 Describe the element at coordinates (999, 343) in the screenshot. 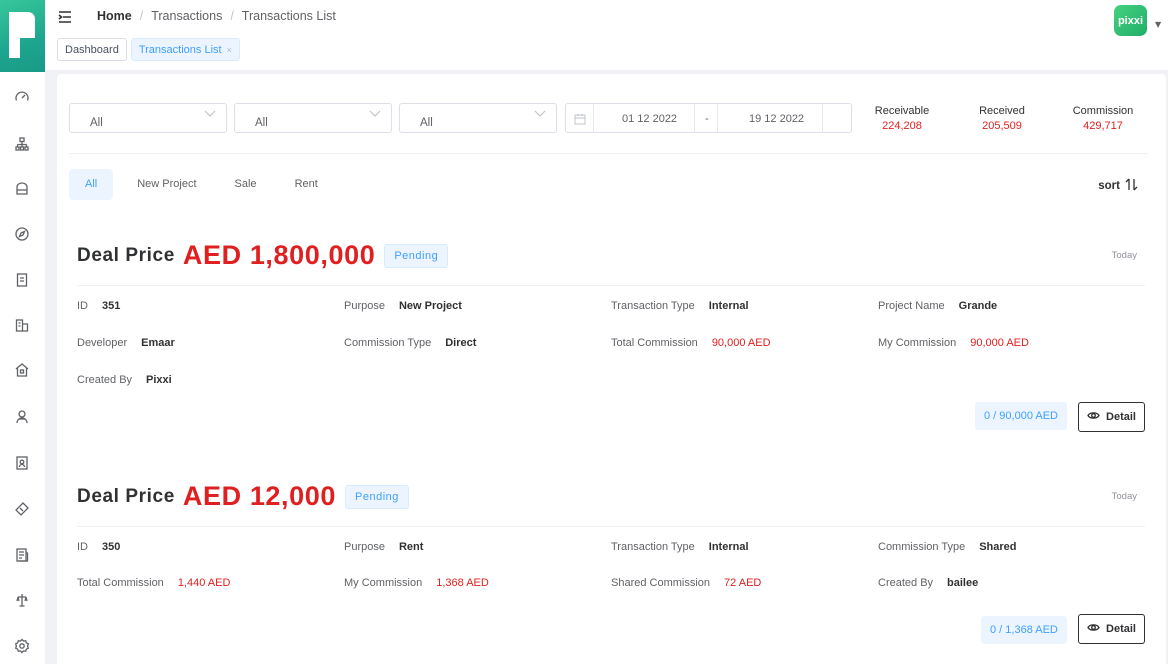

I see `field-value: 90,000 AED` at that location.